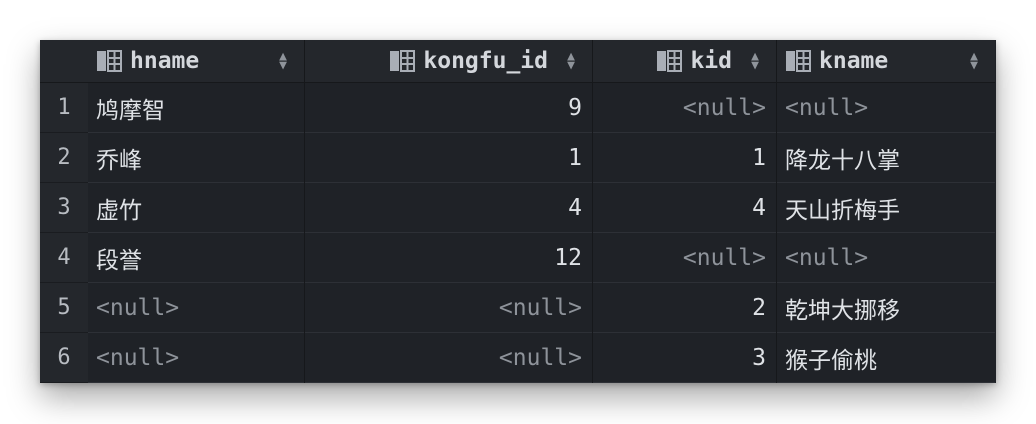 This screenshot has height=424, width=1036. I want to click on row-number: 6, so click(64, 358).